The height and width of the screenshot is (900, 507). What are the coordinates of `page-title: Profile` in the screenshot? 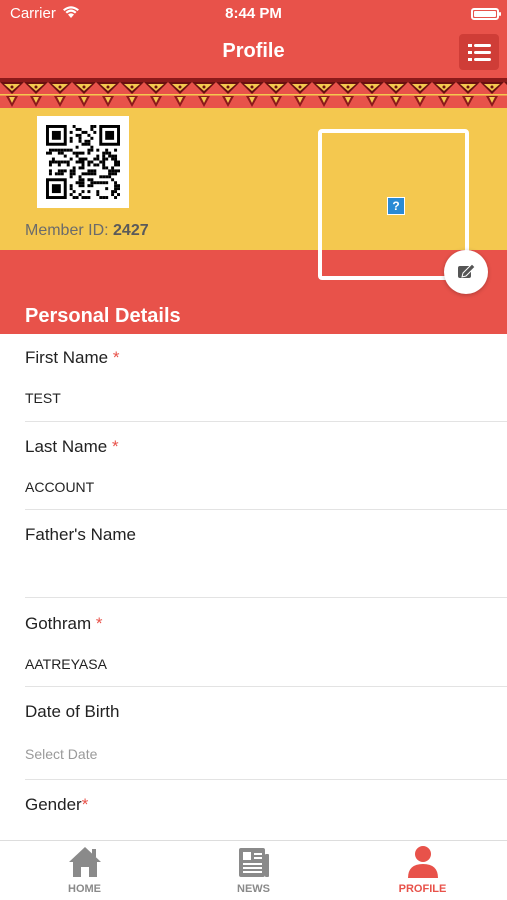 It's located at (253, 51).